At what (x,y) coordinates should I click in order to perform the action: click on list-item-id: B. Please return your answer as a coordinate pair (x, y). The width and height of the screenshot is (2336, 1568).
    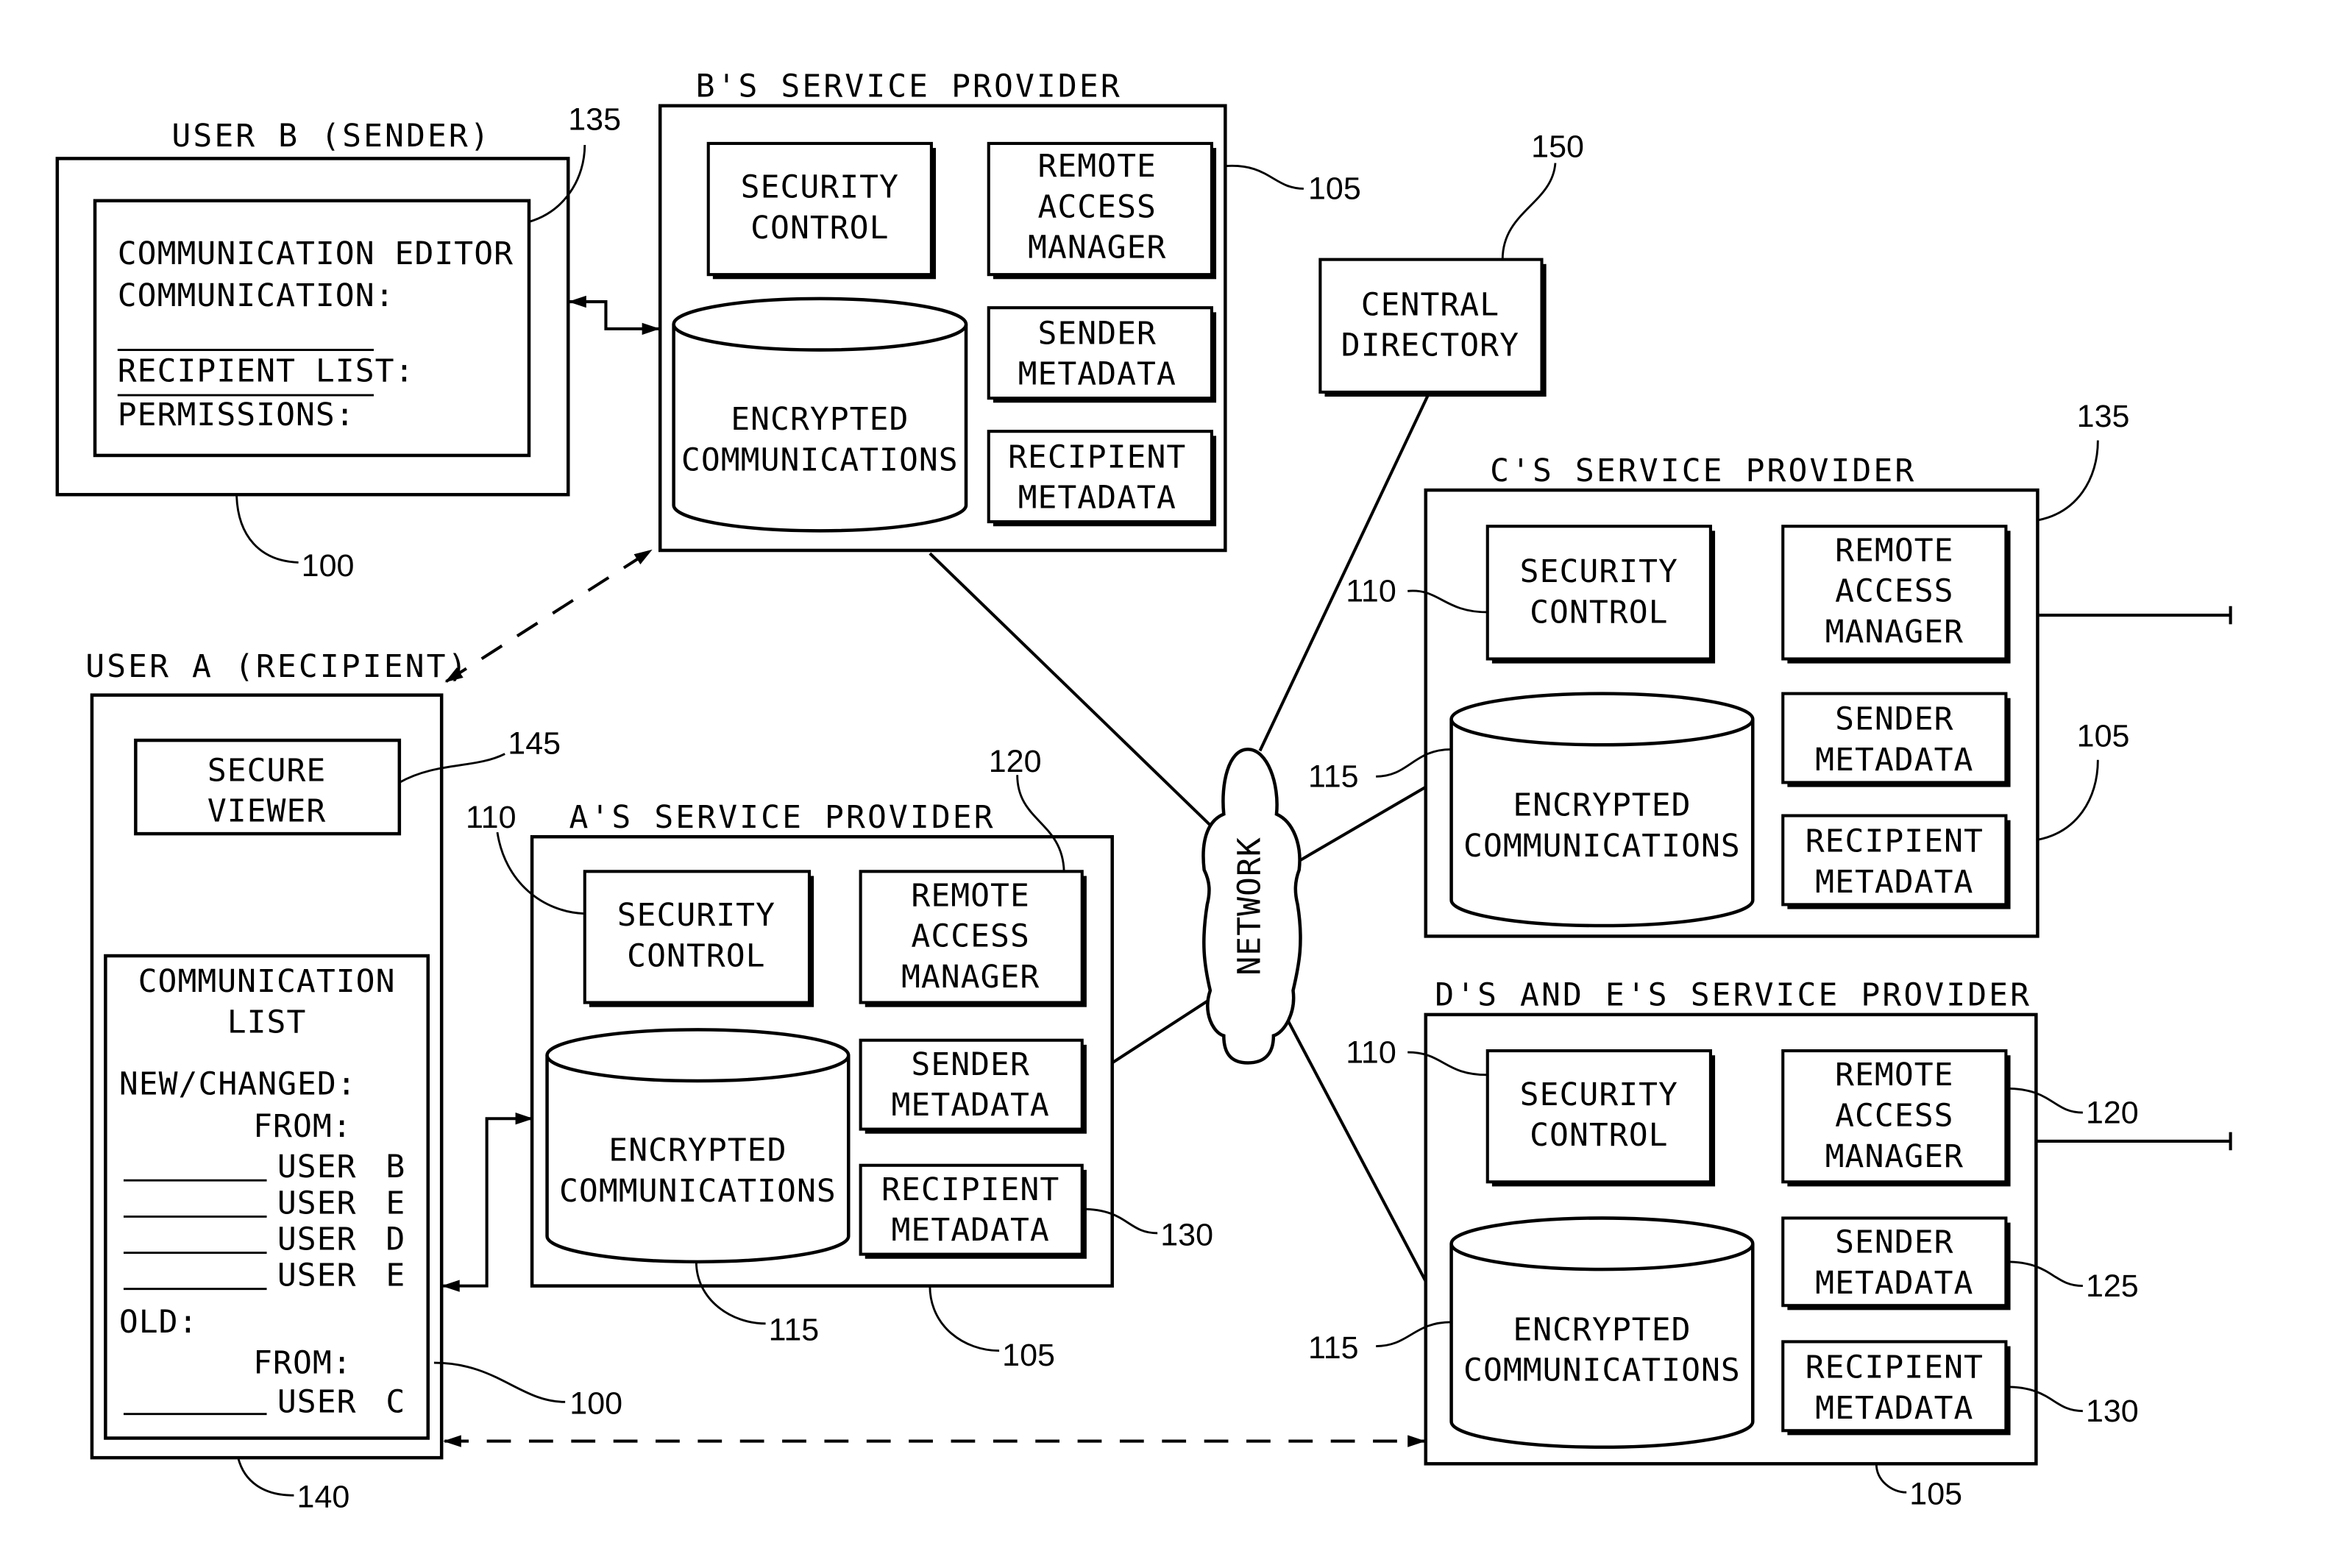
    Looking at the image, I should click on (395, 1167).